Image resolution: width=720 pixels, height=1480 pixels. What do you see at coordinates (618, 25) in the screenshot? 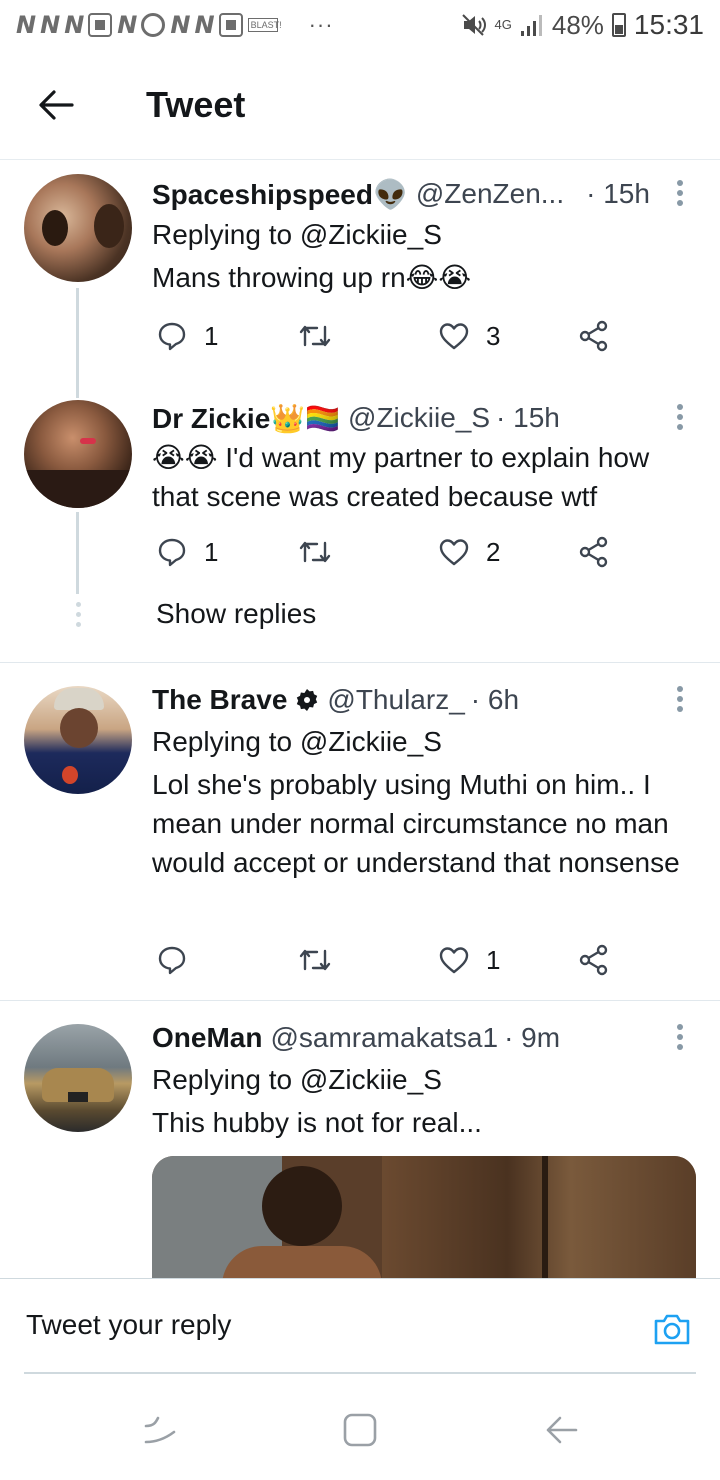
I see `battery-icon` at bounding box center [618, 25].